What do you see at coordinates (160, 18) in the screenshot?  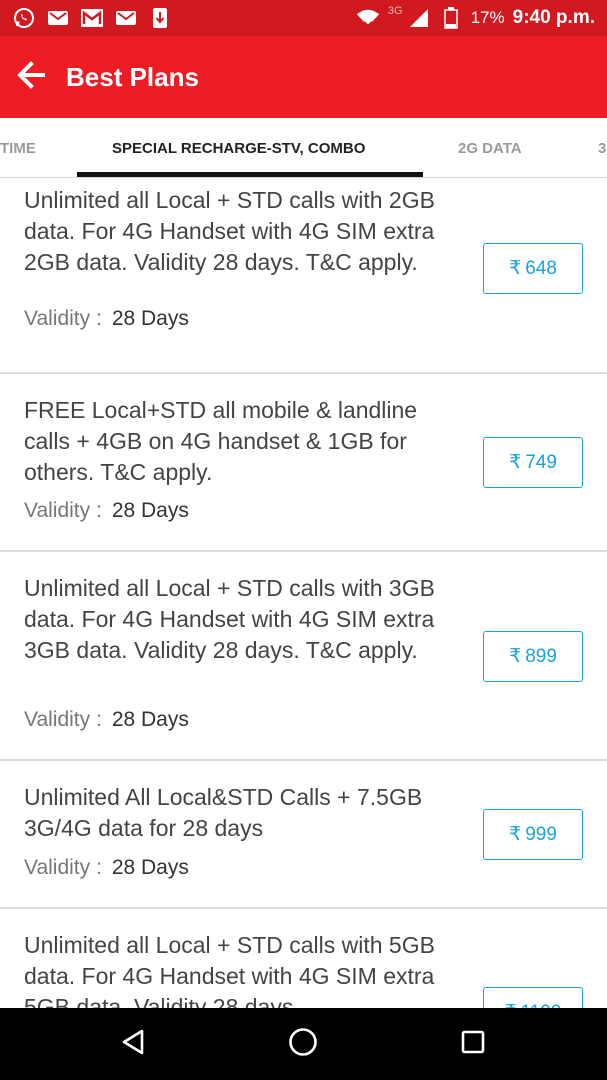 I see `download-icon` at bounding box center [160, 18].